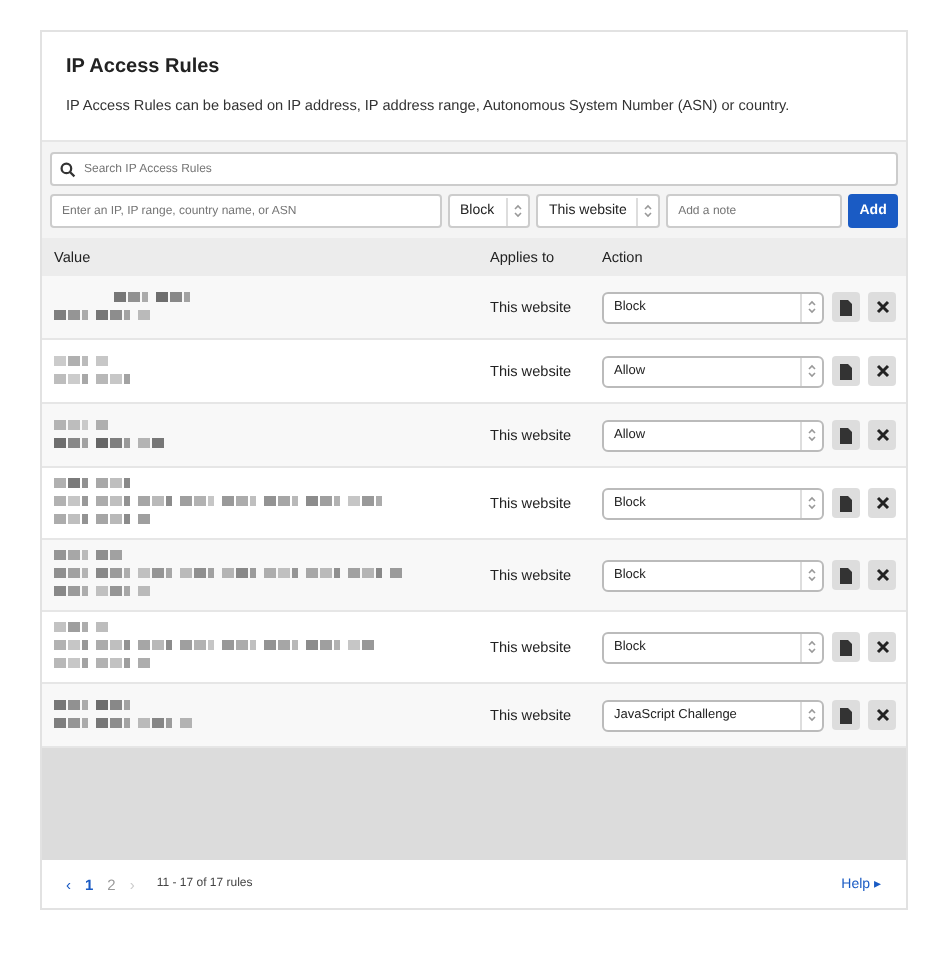 The width and height of the screenshot is (948, 954). I want to click on section-title: IP Access Rules, so click(144, 67).